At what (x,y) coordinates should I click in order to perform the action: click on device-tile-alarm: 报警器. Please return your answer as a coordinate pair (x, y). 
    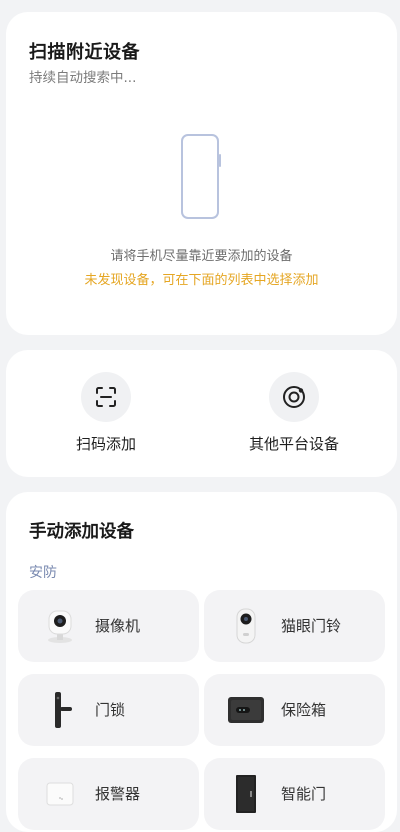
    Looking at the image, I should click on (108, 794).